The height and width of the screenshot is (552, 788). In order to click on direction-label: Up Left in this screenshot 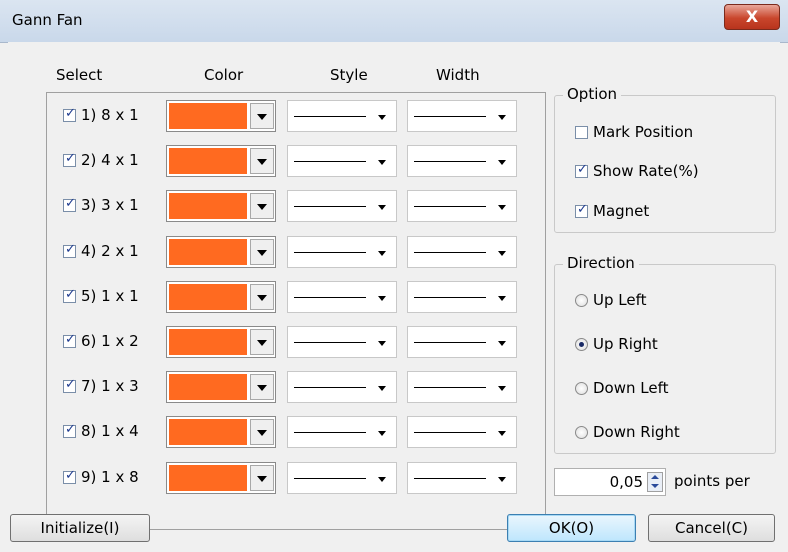, I will do `click(620, 300)`.